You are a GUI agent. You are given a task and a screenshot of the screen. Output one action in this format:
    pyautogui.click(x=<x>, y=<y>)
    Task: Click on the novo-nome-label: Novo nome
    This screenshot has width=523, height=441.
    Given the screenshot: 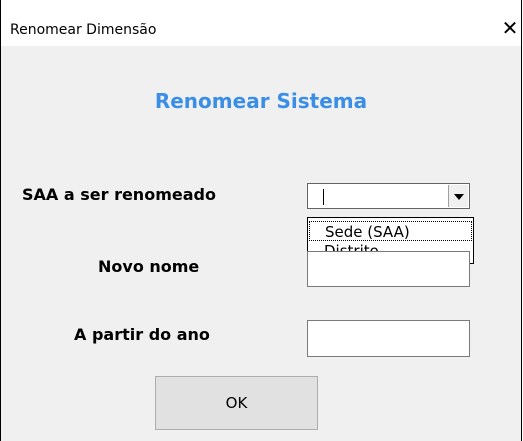 What is the action you would take?
    pyautogui.click(x=149, y=266)
    